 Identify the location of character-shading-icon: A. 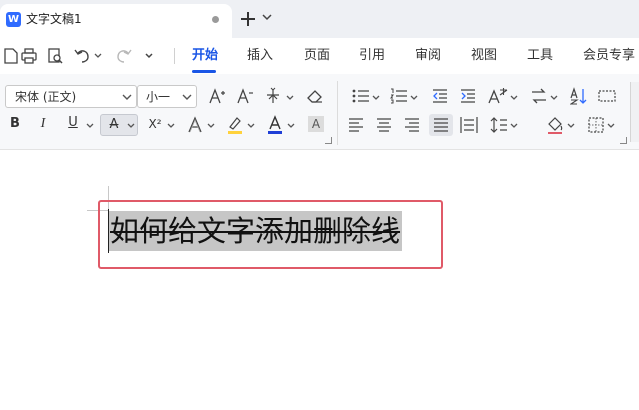
(316, 124).